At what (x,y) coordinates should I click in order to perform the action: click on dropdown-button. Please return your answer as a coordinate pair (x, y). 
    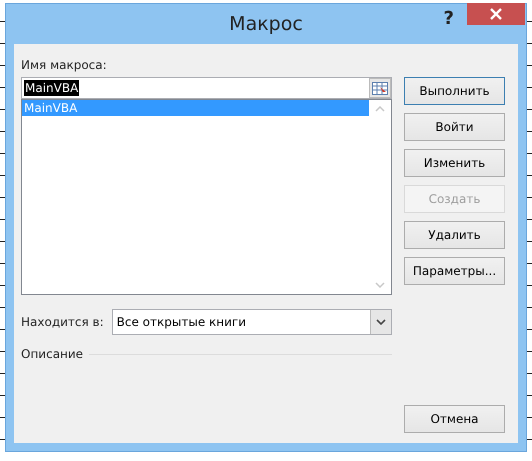
    Looking at the image, I should click on (380, 322).